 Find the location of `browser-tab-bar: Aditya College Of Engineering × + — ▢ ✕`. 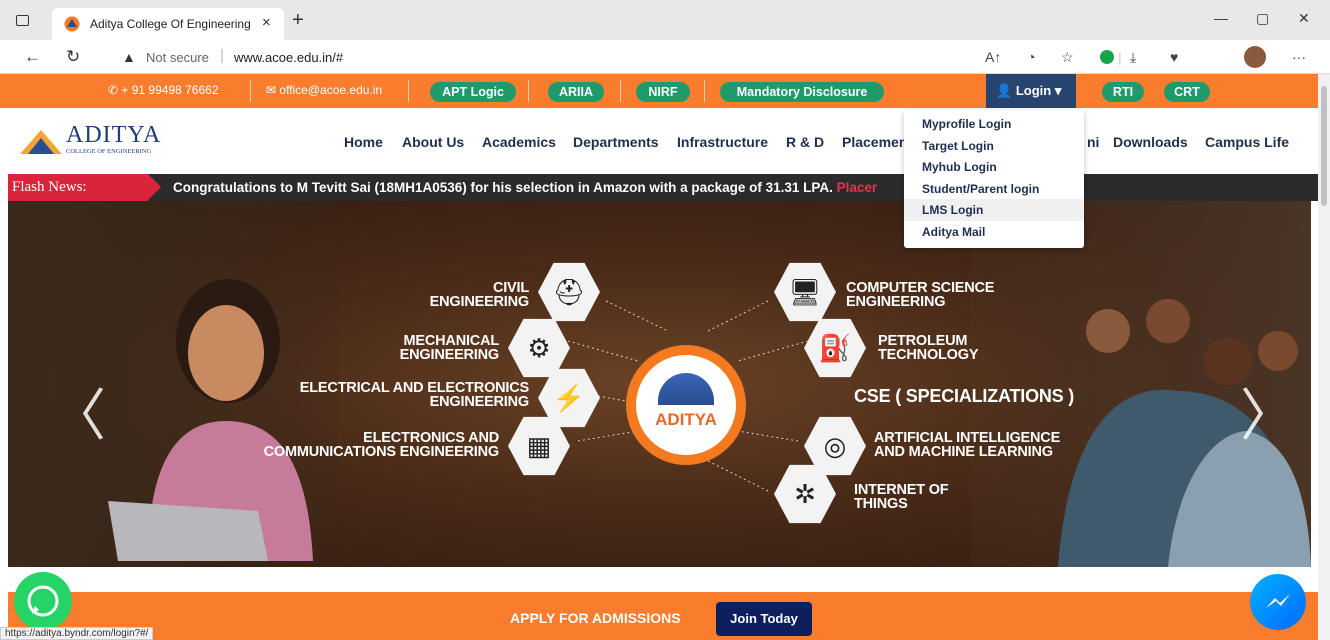

browser-tab-bar: Aditya College Of Engineering × + — ▢ ✕ is located at coordinates (665, 20).